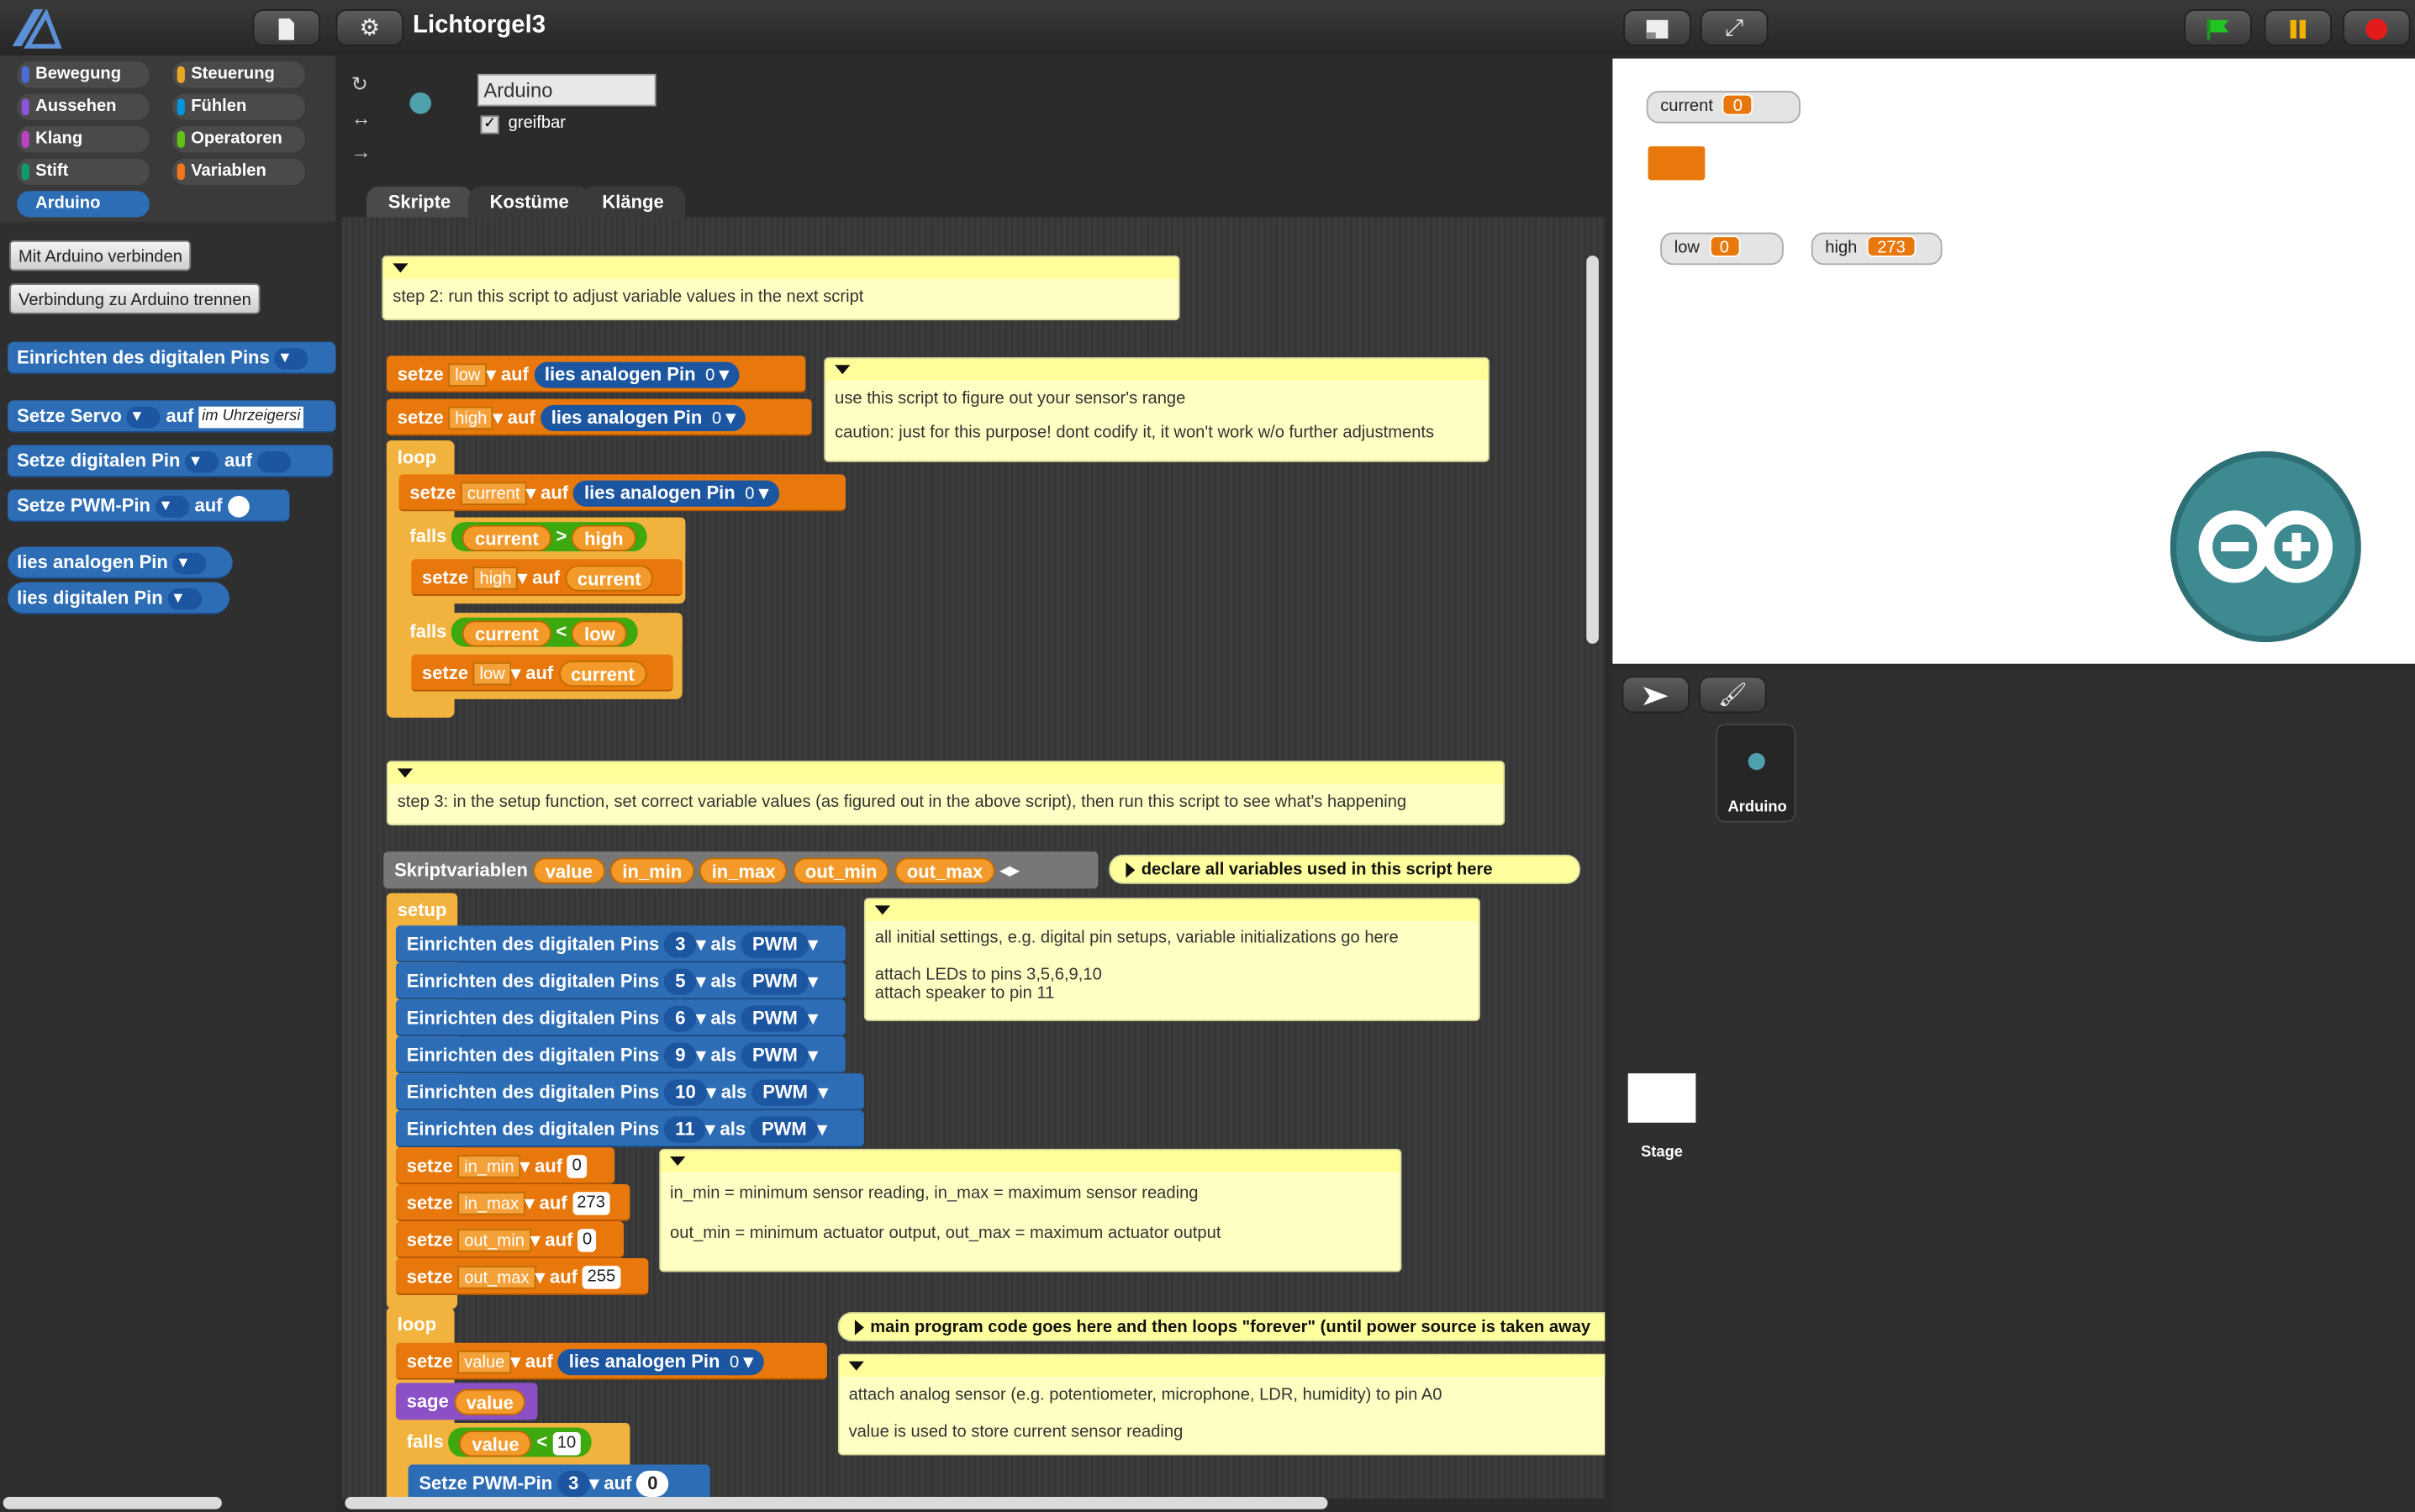 The width and height of the screenshot is (2415, 1512). What do you see at coordinates (466, 1401) in the screenshot?
I see `block-say-value: sage value` at bounding box center [466, 1401].